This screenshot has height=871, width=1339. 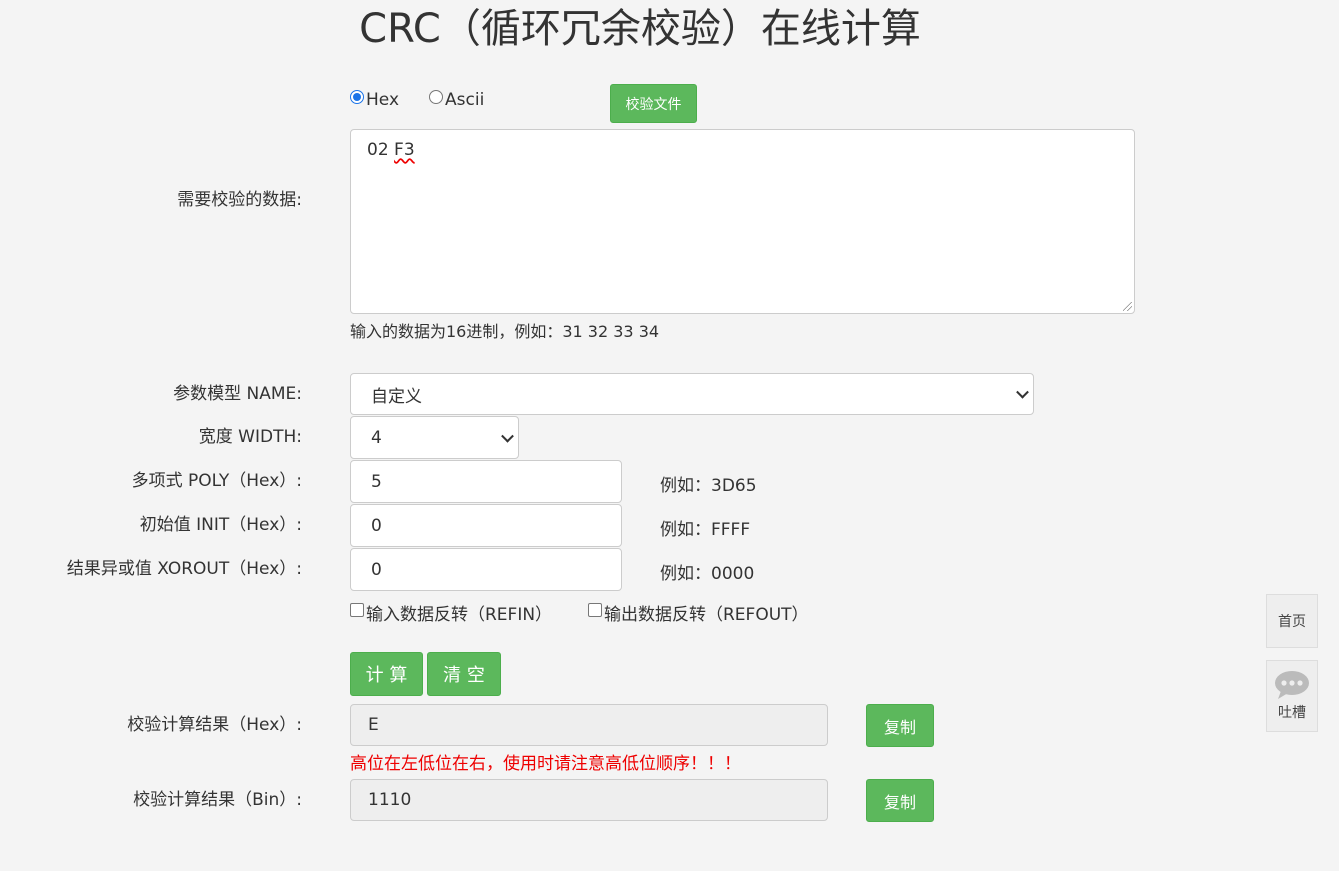 I want to click on ascii-radio, so click(x=436, y=97).